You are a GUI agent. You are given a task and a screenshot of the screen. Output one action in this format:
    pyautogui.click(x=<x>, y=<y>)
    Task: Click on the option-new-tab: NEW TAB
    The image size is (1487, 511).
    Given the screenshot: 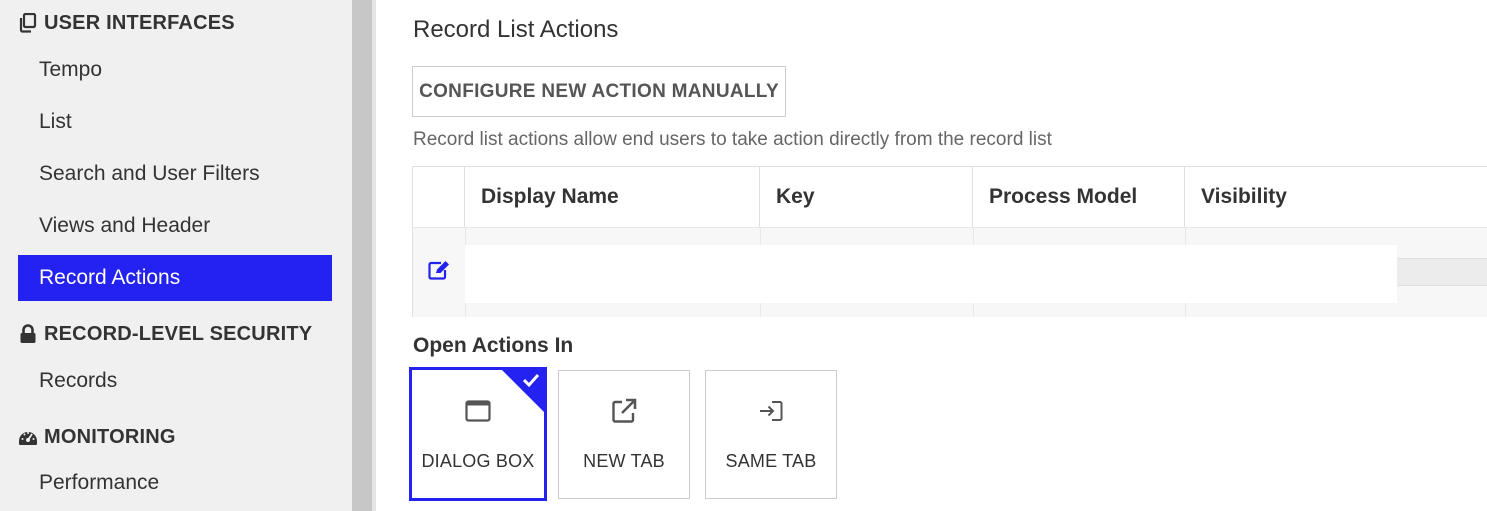 What is the action you would take?
    pyautogui.click(x=624, y=434)
    